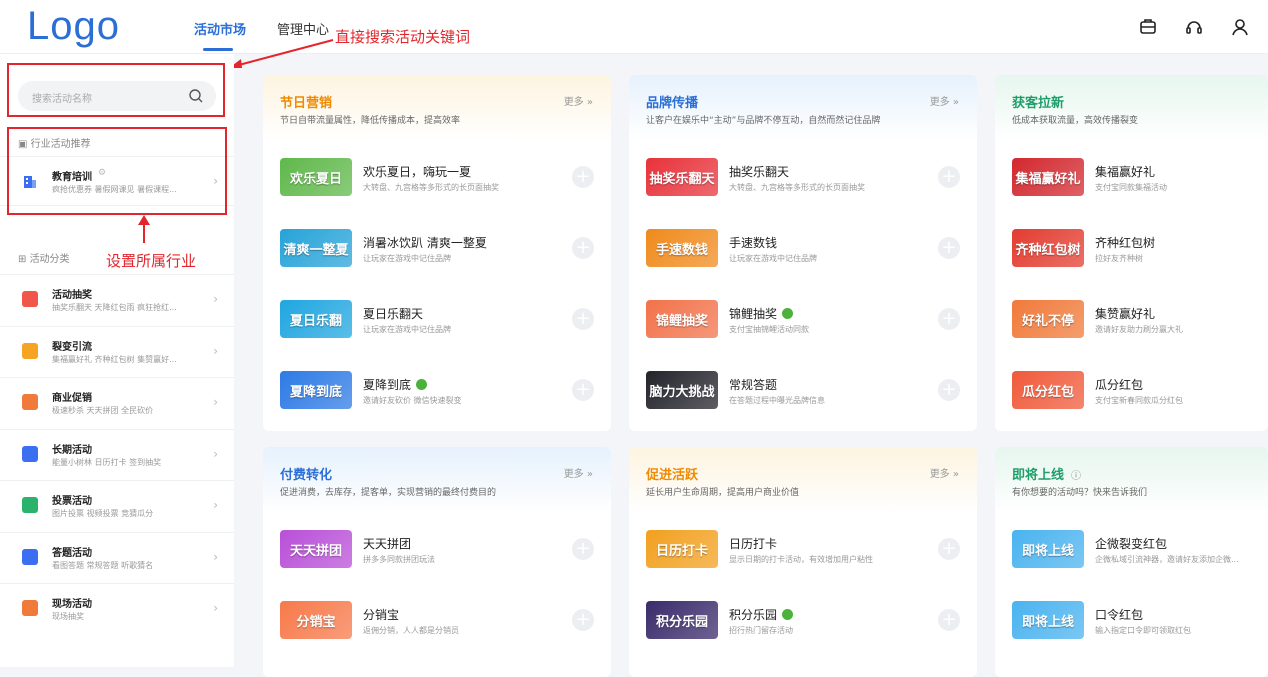 Image resolution: width=1268 pixels, height=677 pixels. I want to click on activity-row: 积分乐园 积分乐园 招行热门留存活动 +, so click(803, 619).